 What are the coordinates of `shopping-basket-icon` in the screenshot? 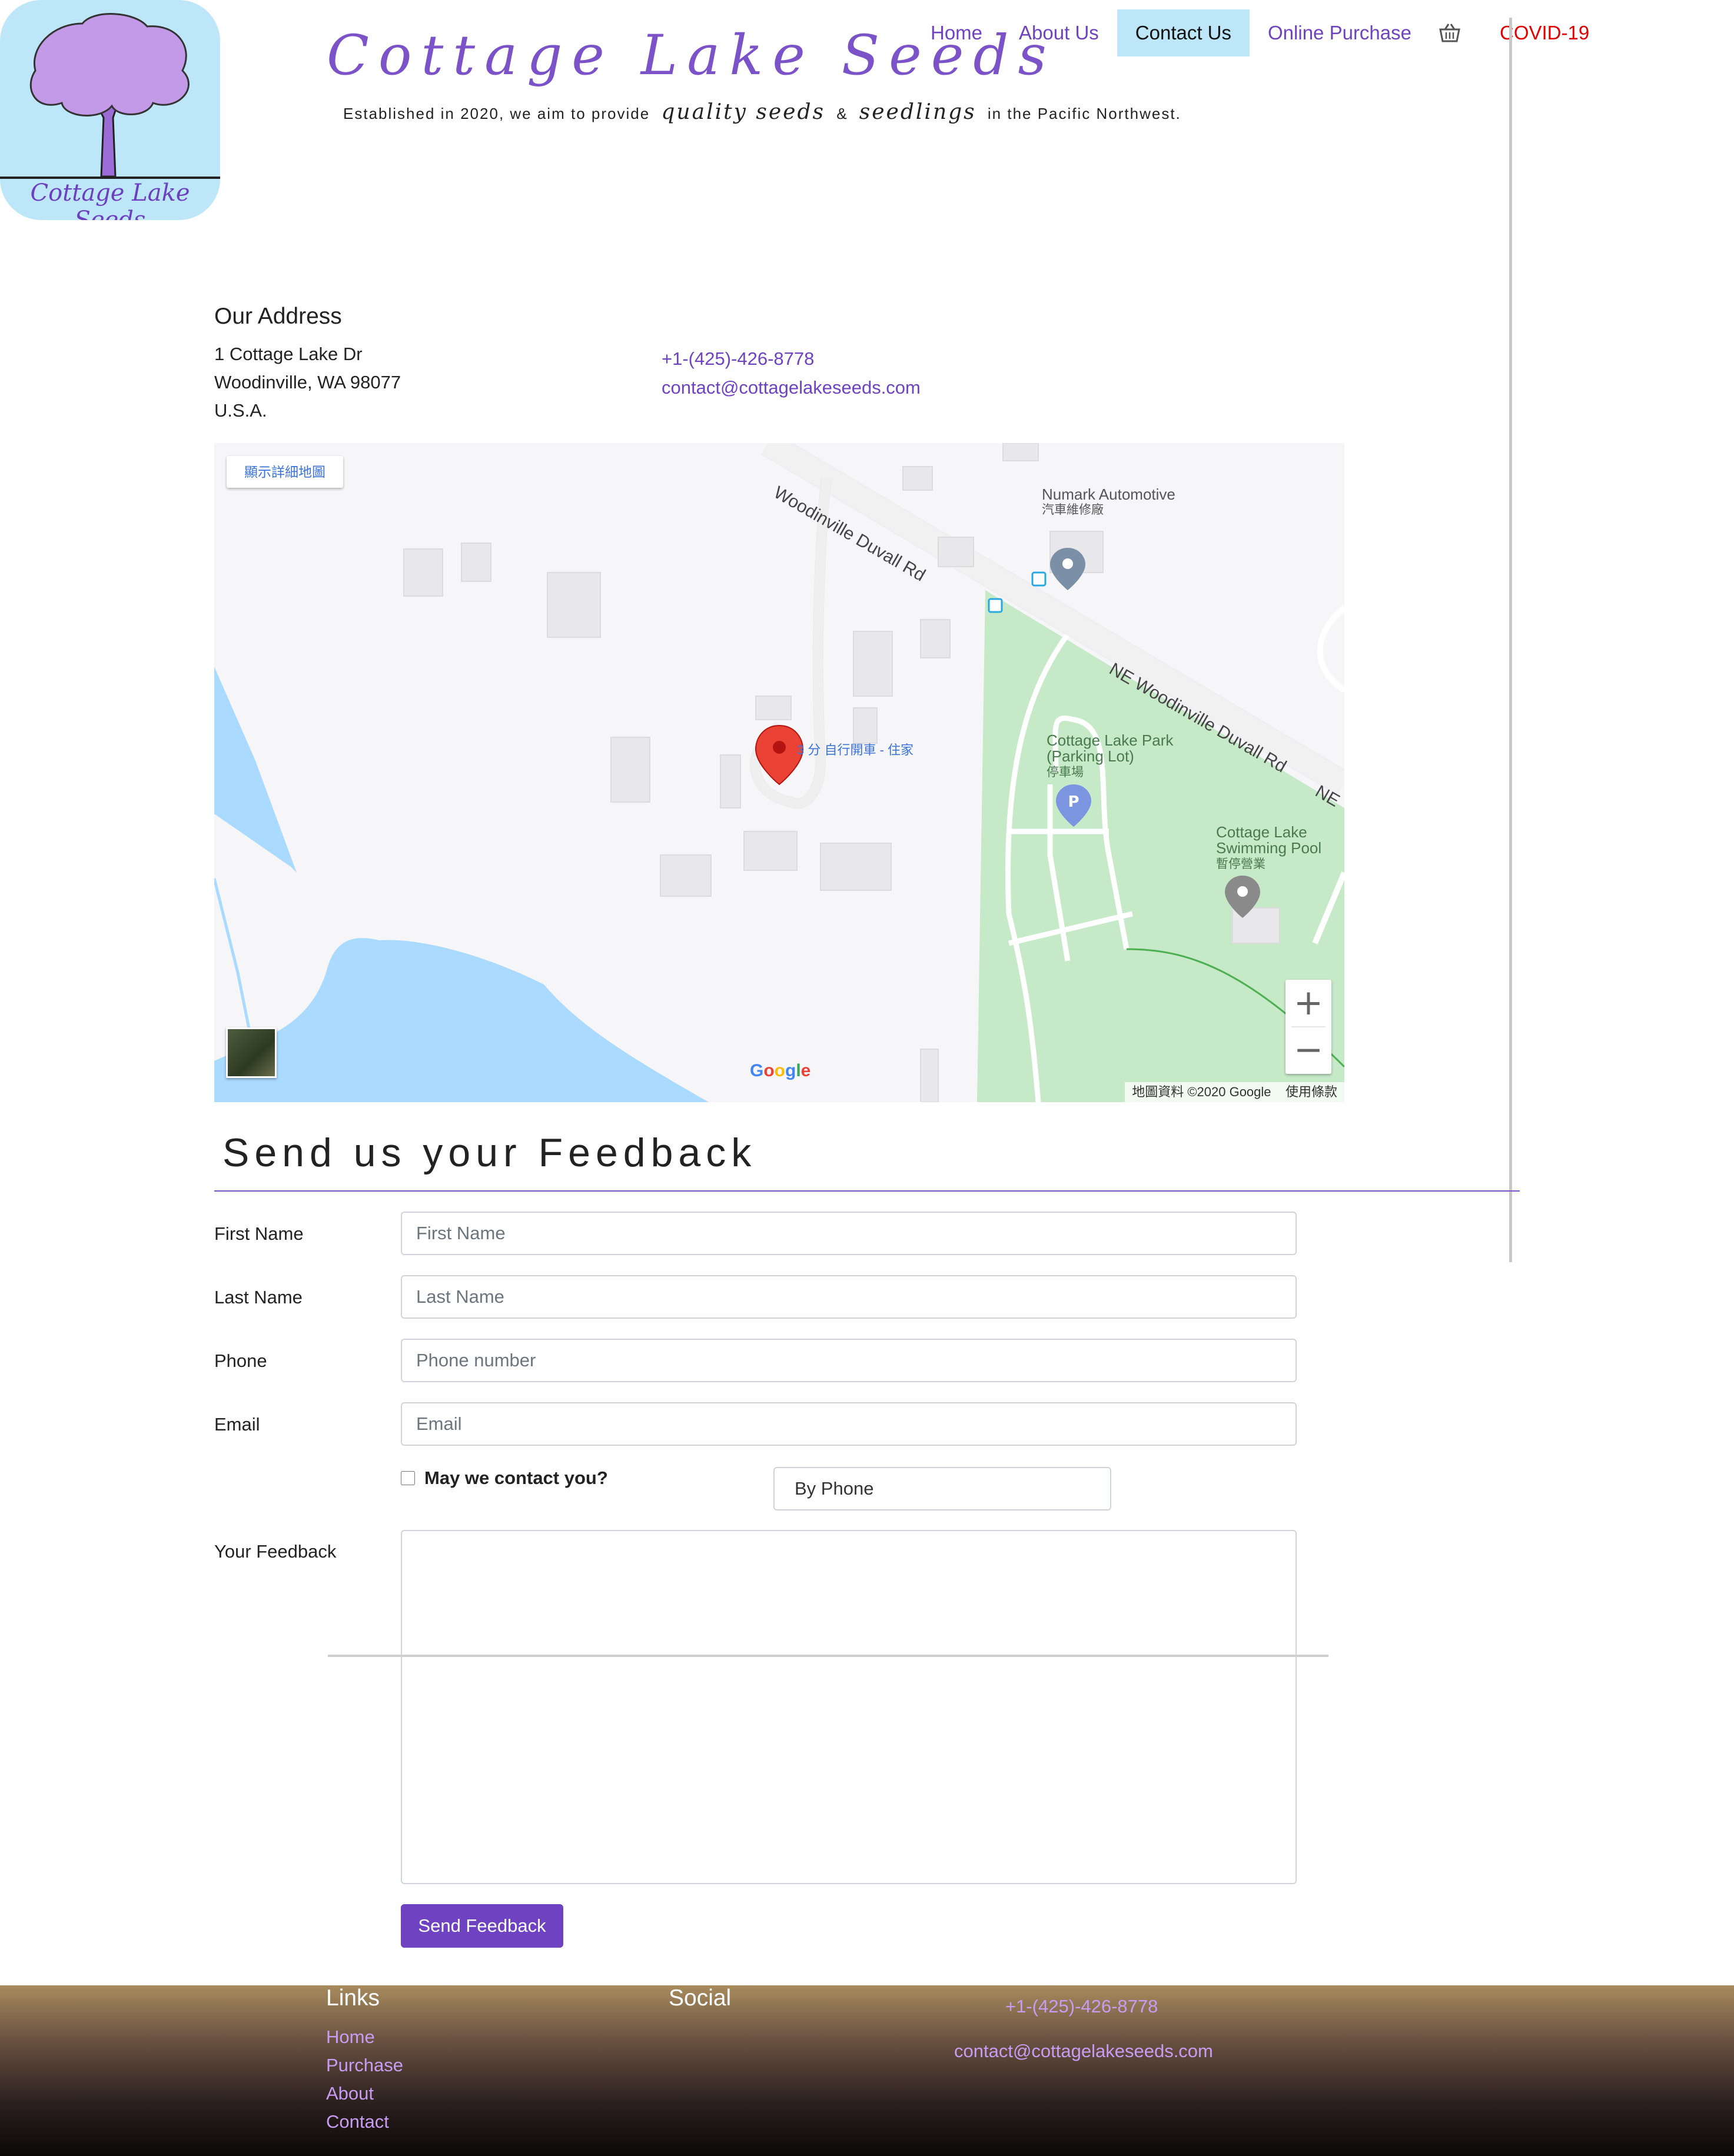 It's located at (1449, 33).